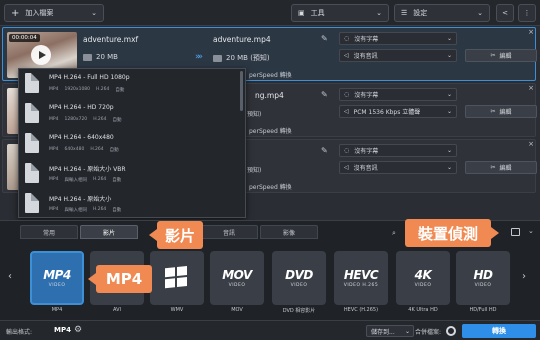 Image resolution: width=540 pixels, height=340 pixels. I want to click on edit-label: 編輯, so click(505, 56).